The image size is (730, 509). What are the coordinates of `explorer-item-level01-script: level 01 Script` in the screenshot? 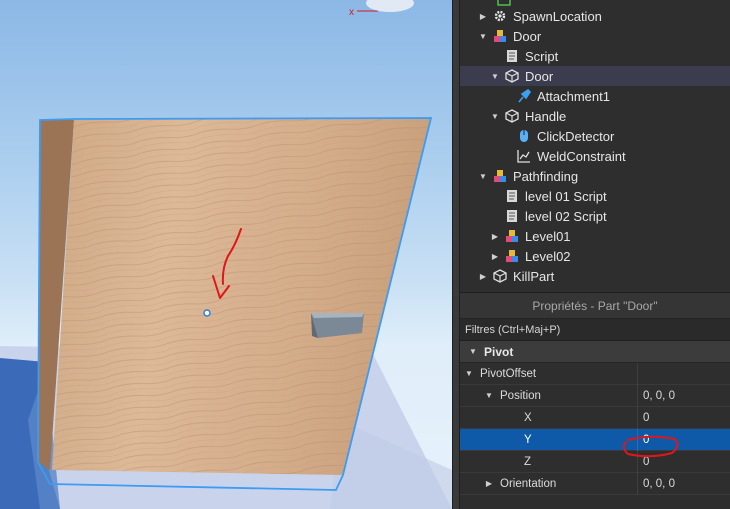 It's located at (595, 196).